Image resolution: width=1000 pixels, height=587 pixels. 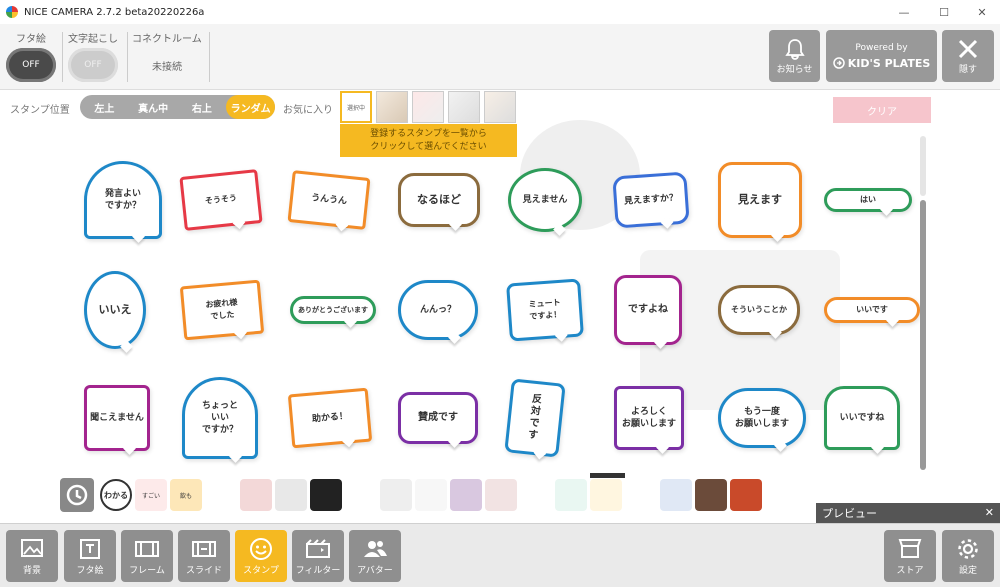 What do you see at coordinates (318, 556) in the screenshot?
I see `nav-filter: フィルター` at bounding box center [318, 556].